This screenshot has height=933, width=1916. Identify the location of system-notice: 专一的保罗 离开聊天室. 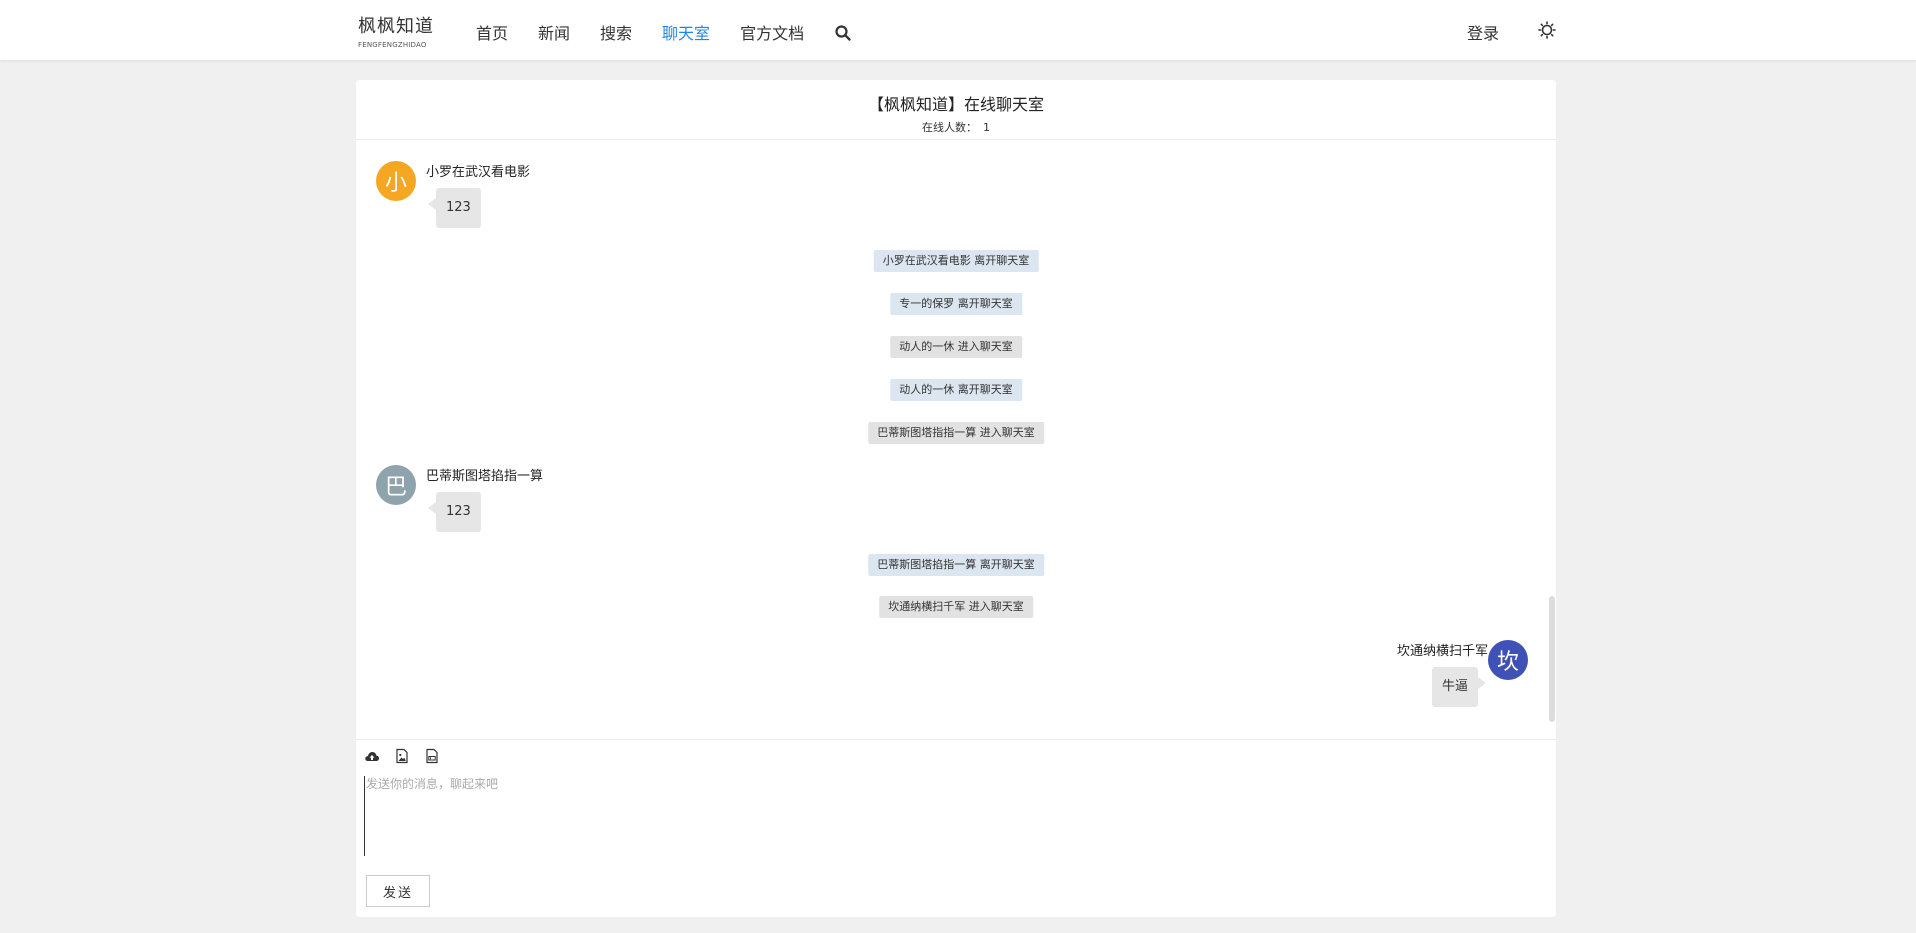
(956, 304).